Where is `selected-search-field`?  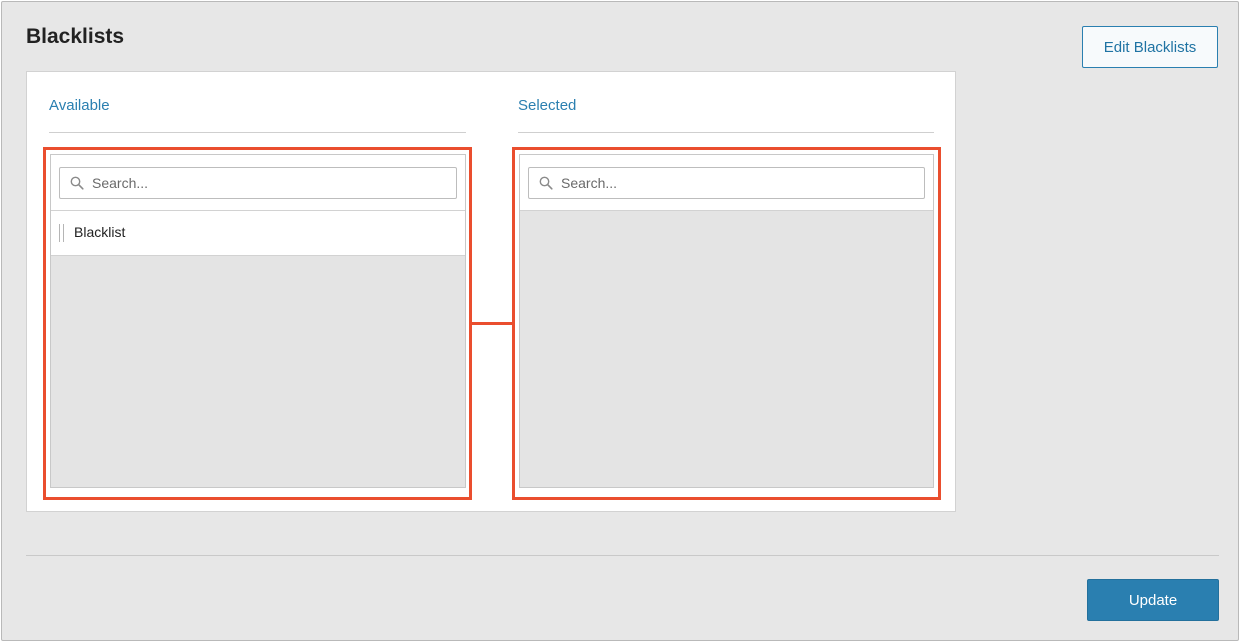
selected-search-field is located at coordinates (726, 183).